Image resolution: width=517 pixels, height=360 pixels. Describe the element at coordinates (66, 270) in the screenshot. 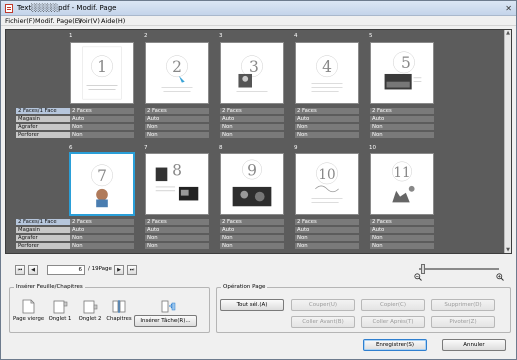

I see `page-number-input: 6` at that location.